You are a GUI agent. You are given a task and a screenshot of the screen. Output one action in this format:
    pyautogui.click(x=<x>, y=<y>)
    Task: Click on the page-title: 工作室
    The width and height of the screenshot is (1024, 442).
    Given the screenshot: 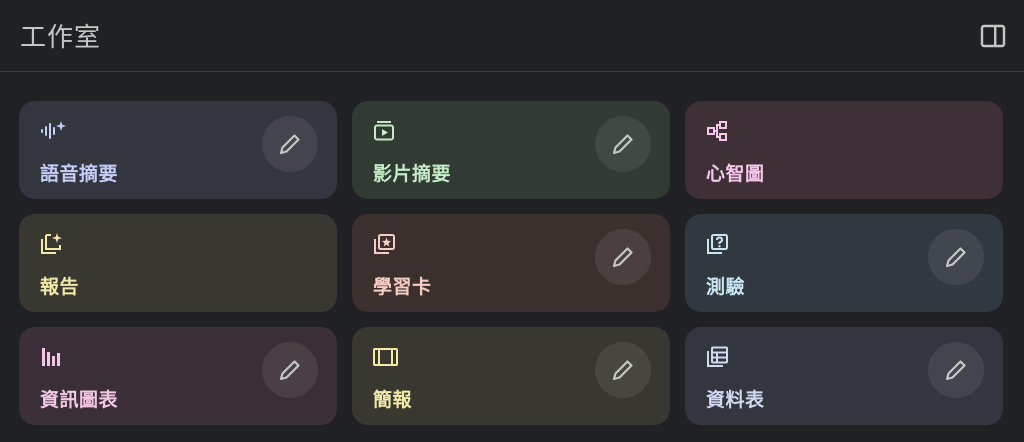 What is the action you would take?
    pyautogui.click(x=61, y=38)
    